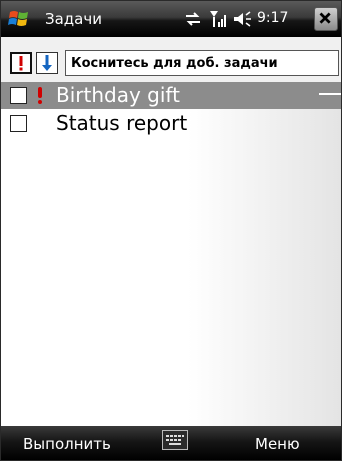 The height and width of the screenshot is (461, 342). I want to click on windows-start-icon, so click(19, 19).